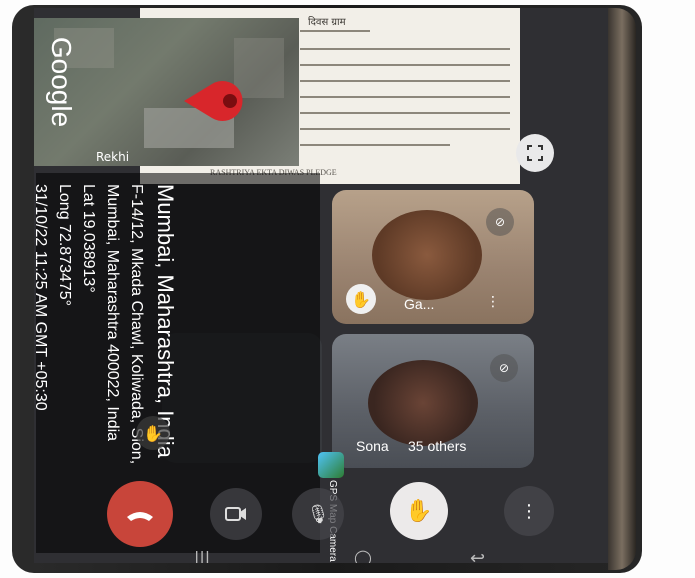  I want to click on fullscreen-icon, so click(535, 153).